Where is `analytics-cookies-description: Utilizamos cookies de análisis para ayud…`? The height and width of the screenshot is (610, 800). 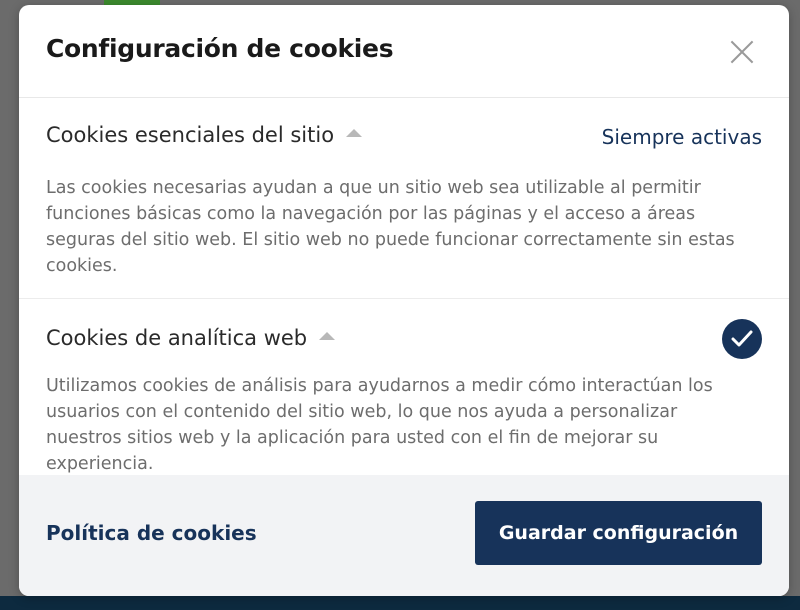
analytics-cookies-description: Utilizamos cookies de análisis para ayud… is located at coordinates (379, 425).